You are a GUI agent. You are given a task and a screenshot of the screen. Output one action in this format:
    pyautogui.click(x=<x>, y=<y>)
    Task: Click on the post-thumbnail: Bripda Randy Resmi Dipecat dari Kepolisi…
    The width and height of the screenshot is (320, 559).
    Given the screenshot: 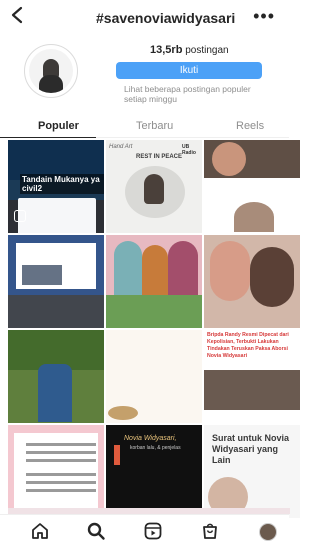 What is the action you would take?
    pyautogui.click(x=252, y=376)
    